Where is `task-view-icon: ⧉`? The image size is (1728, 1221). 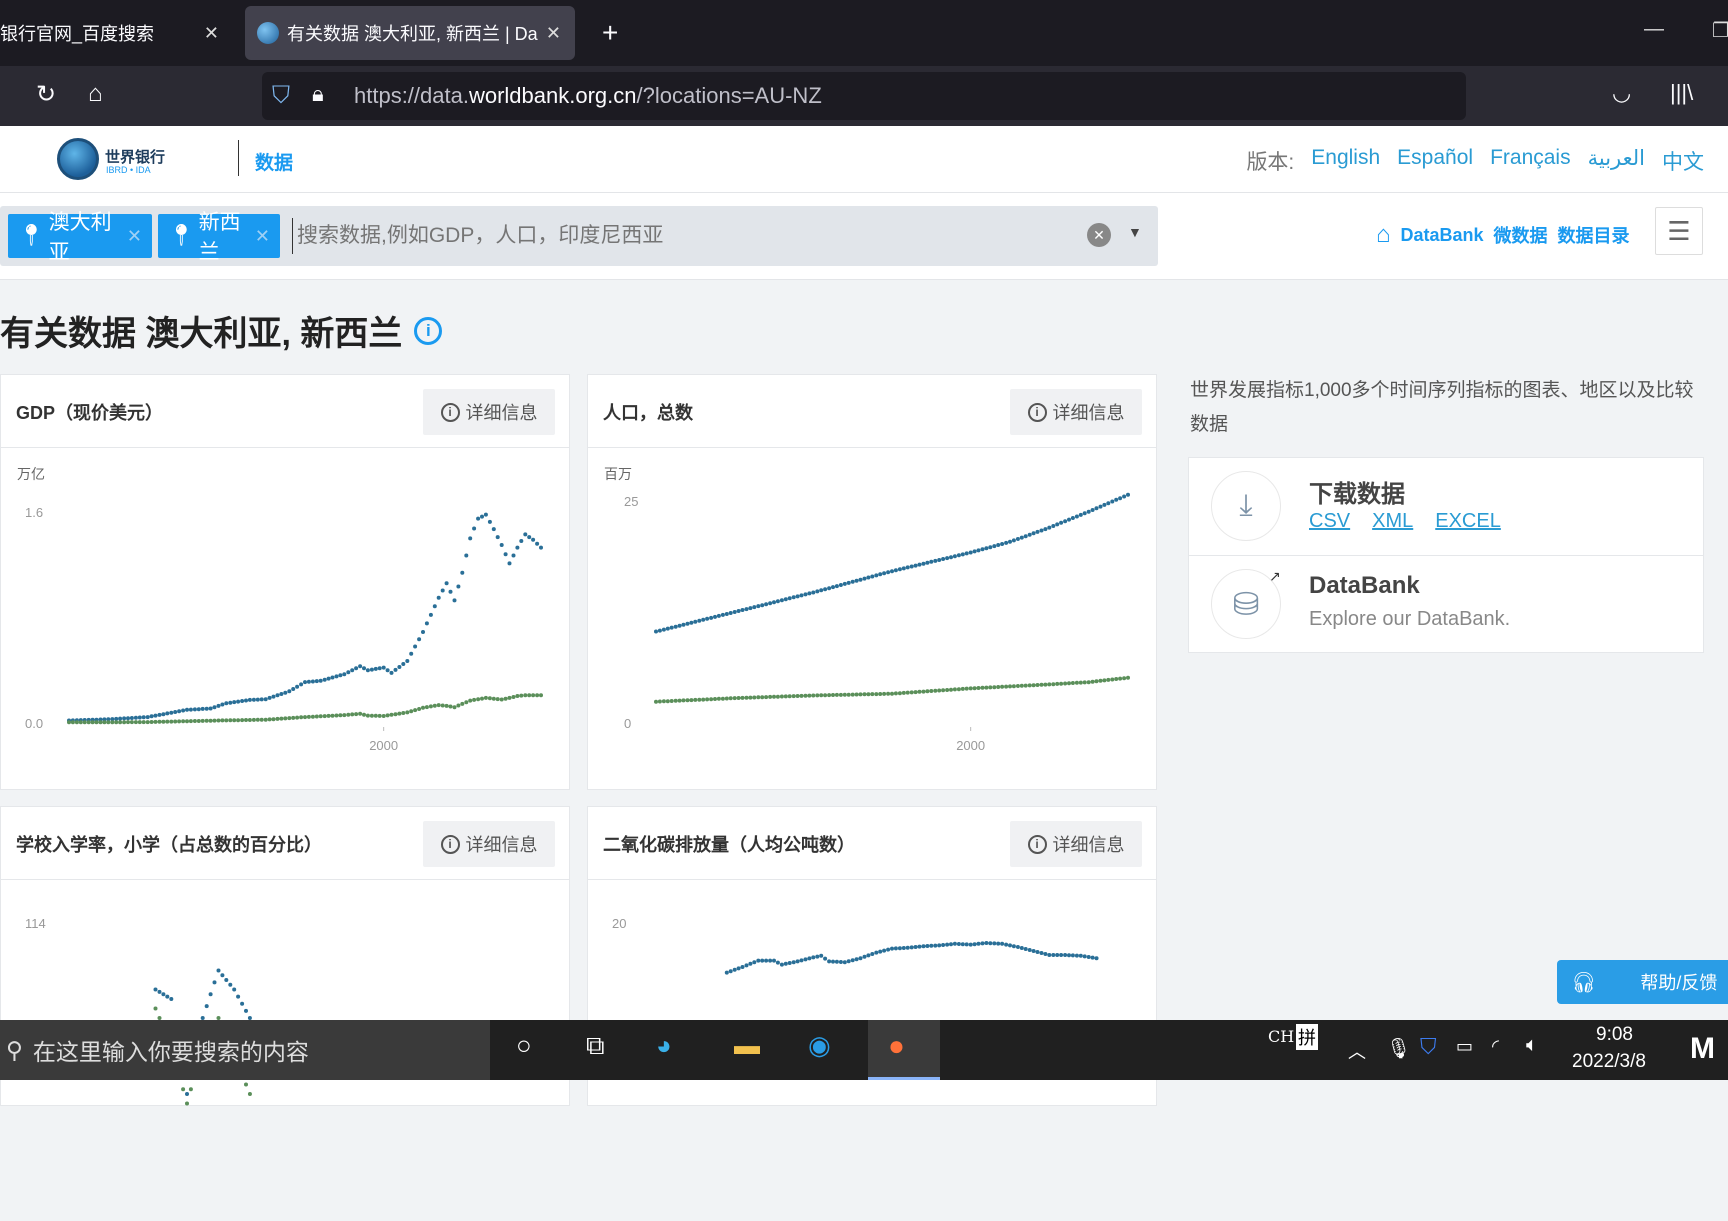 task-view-icon: ⧉ is located at coordinates (595, 1046).